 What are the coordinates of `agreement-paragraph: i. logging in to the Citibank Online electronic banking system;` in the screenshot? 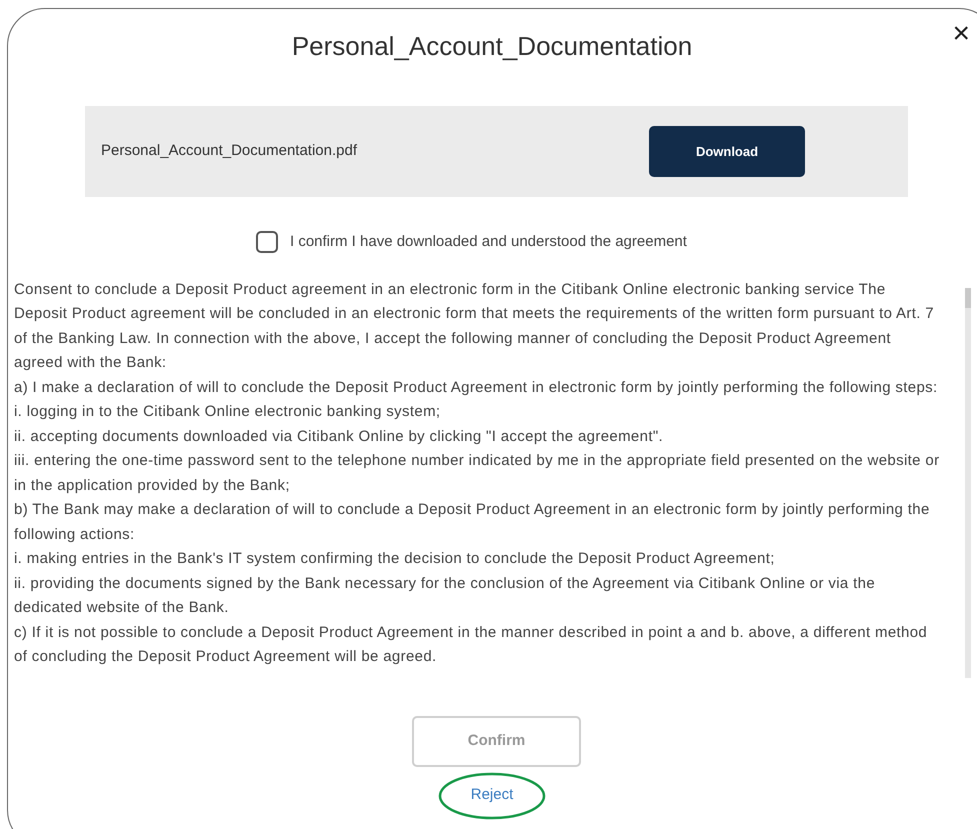 It's located at (228, 412).